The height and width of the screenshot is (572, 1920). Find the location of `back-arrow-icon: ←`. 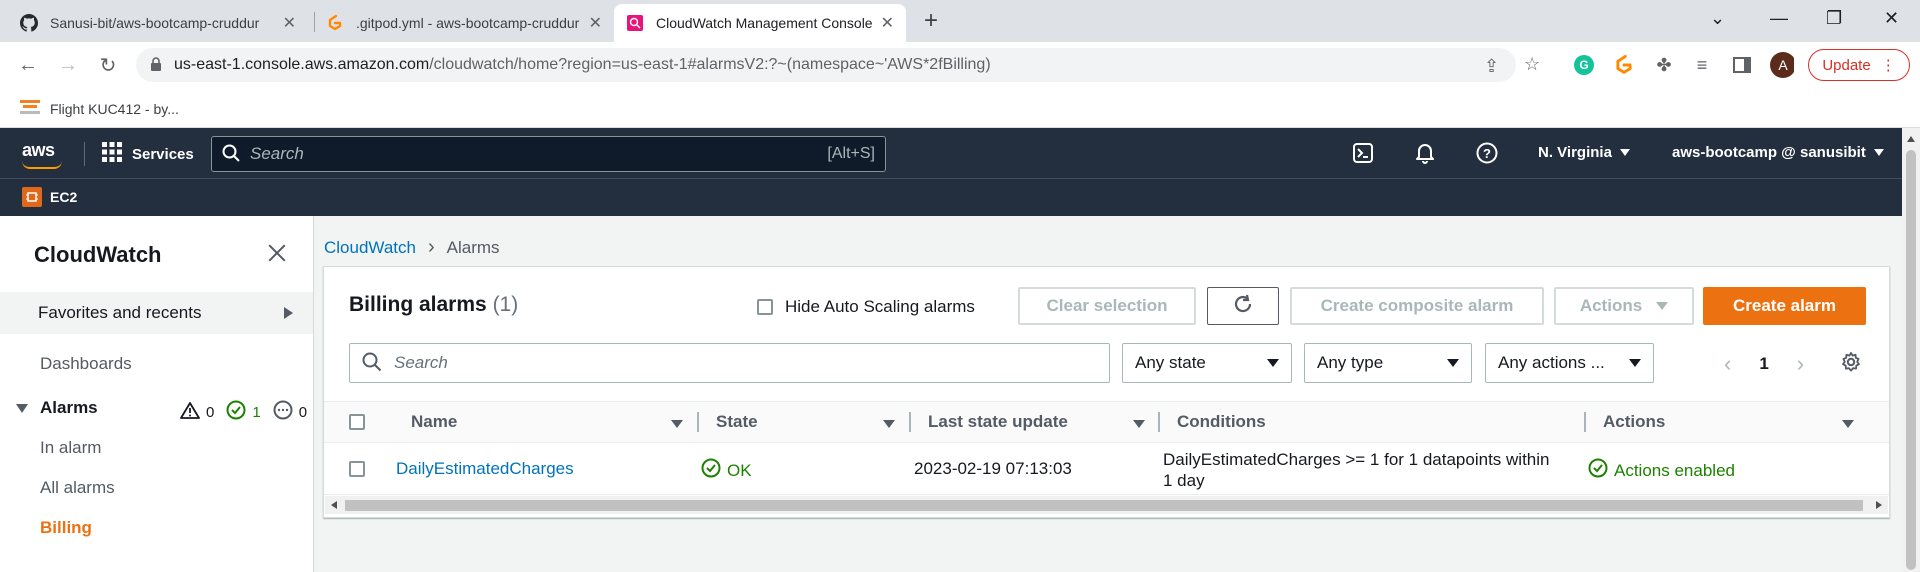

back-arrow-icon: ← is located at coordinates (28, 65).